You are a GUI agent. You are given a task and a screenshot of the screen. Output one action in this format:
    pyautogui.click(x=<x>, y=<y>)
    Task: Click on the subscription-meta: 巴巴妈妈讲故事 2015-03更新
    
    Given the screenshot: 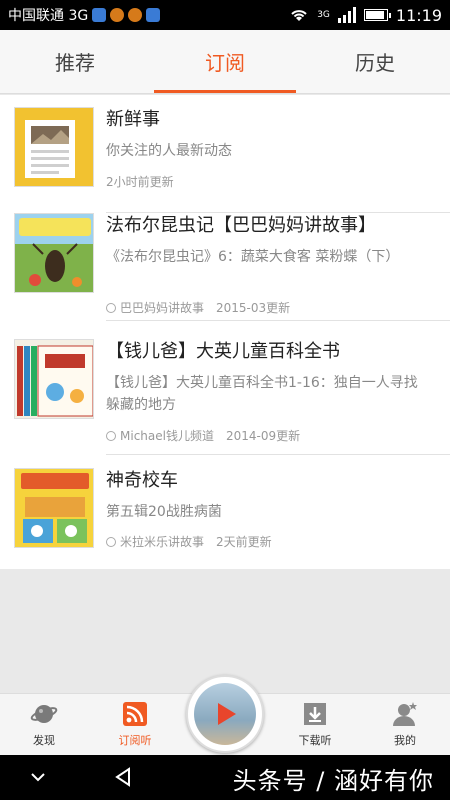 What is the action you would take?
    pyautogui.click(x=198, y=307)
    